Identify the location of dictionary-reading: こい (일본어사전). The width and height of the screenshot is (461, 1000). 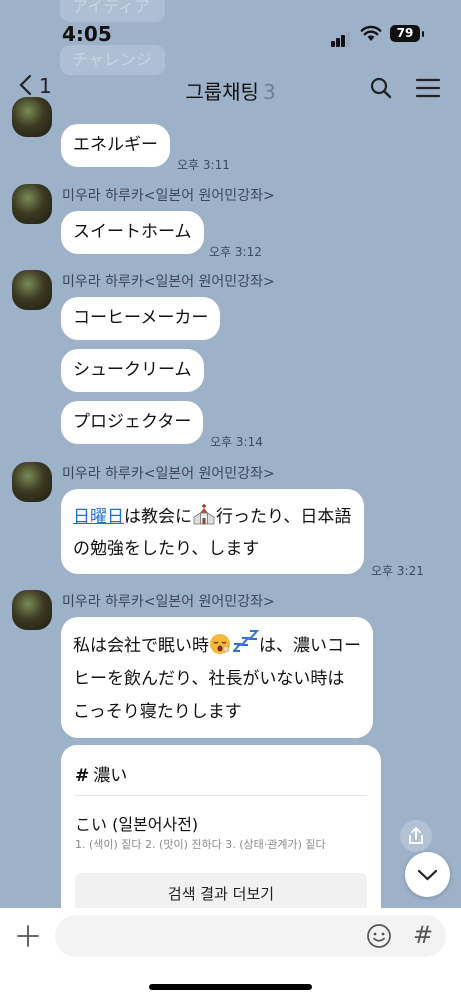
(137, 824).